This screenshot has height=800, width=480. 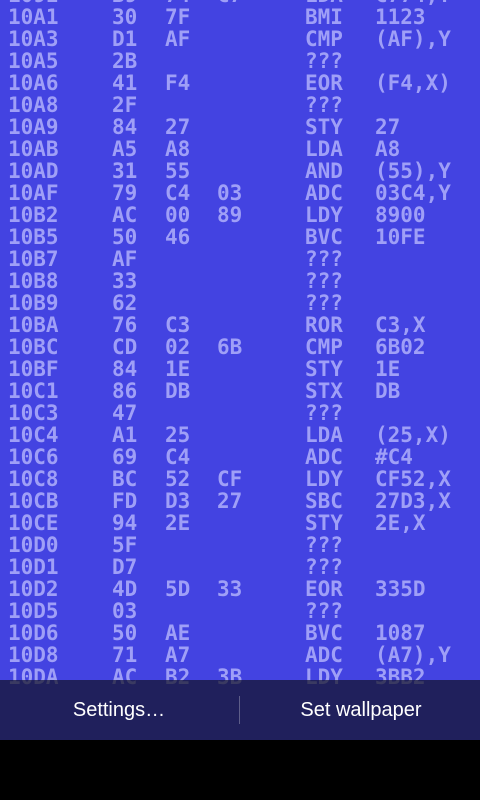 I want to click on operand-cell: (55),Y, so click(x=413, y=171).